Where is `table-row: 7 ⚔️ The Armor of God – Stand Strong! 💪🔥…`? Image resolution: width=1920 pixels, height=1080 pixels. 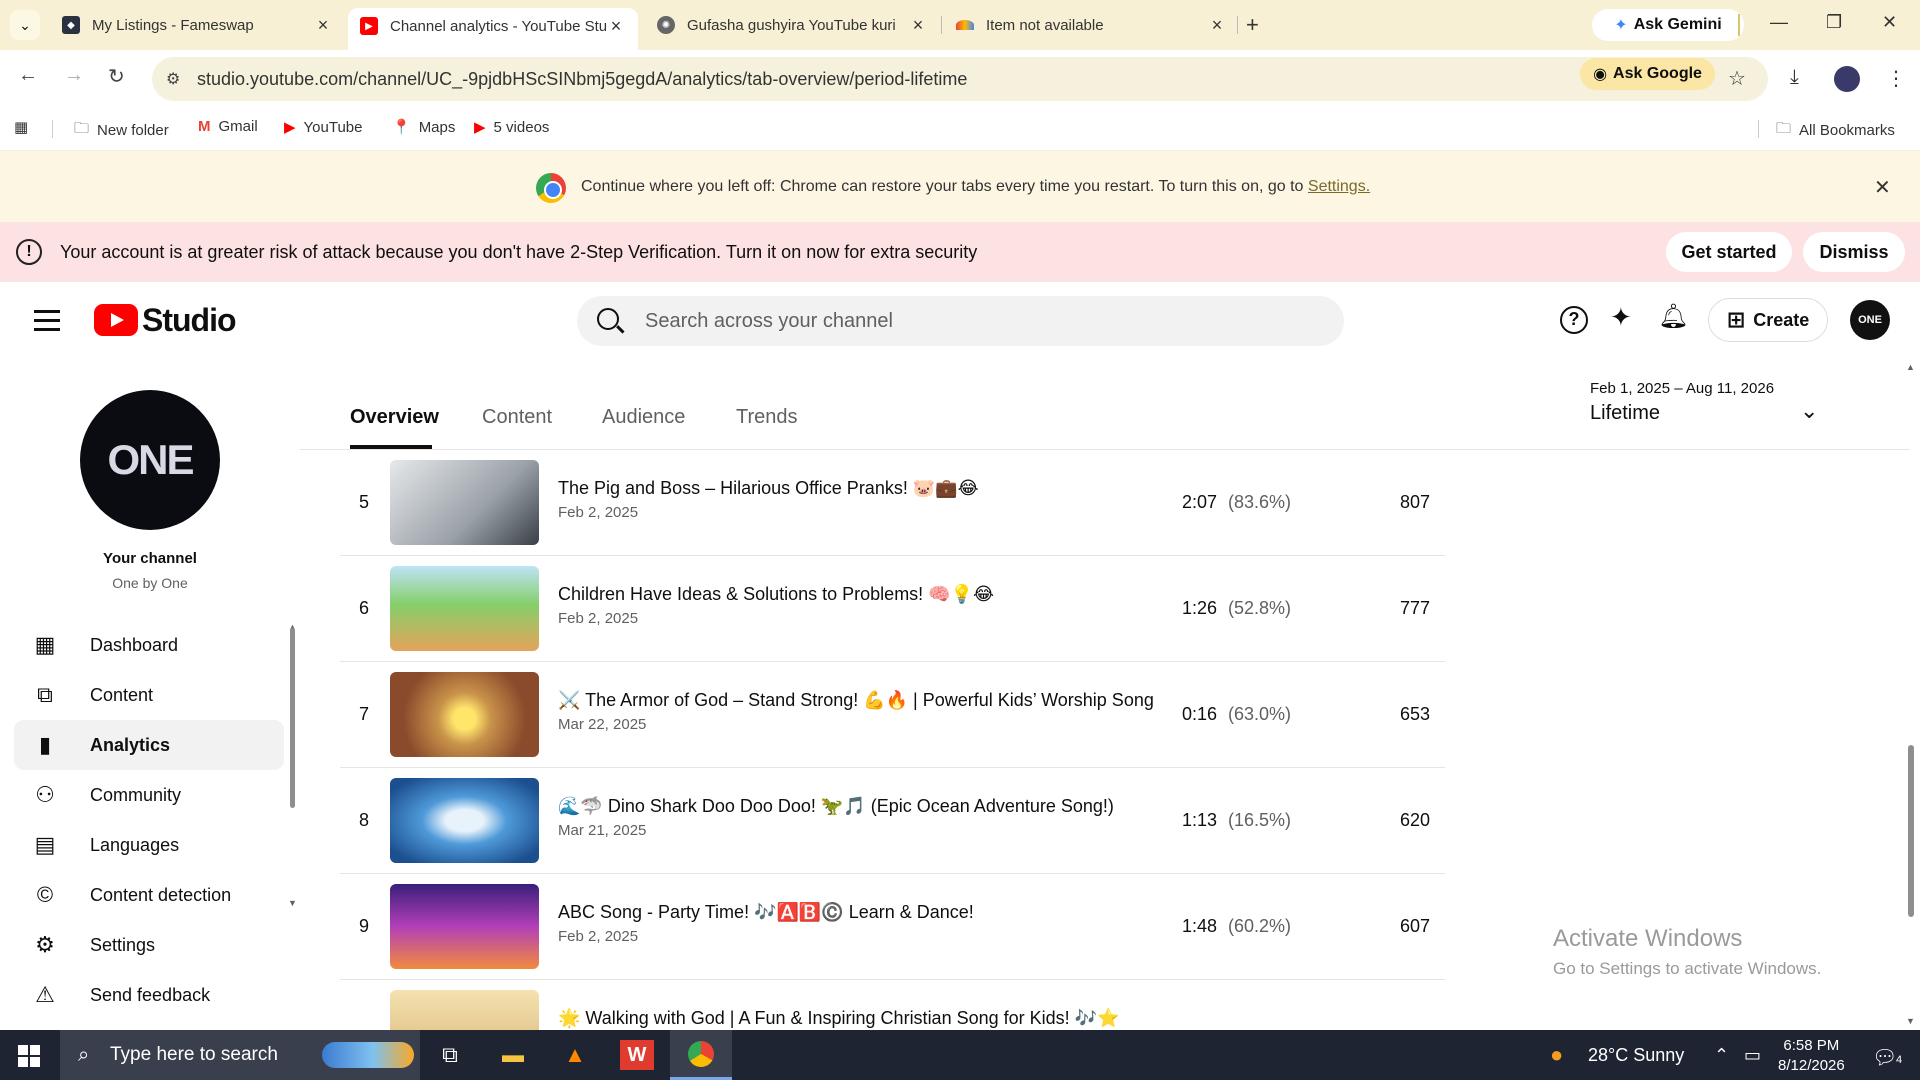
table-row: 7 ⚔️ The Armor of God – Stand Strong! 💪🔥… is located at coordinates (892, 715).